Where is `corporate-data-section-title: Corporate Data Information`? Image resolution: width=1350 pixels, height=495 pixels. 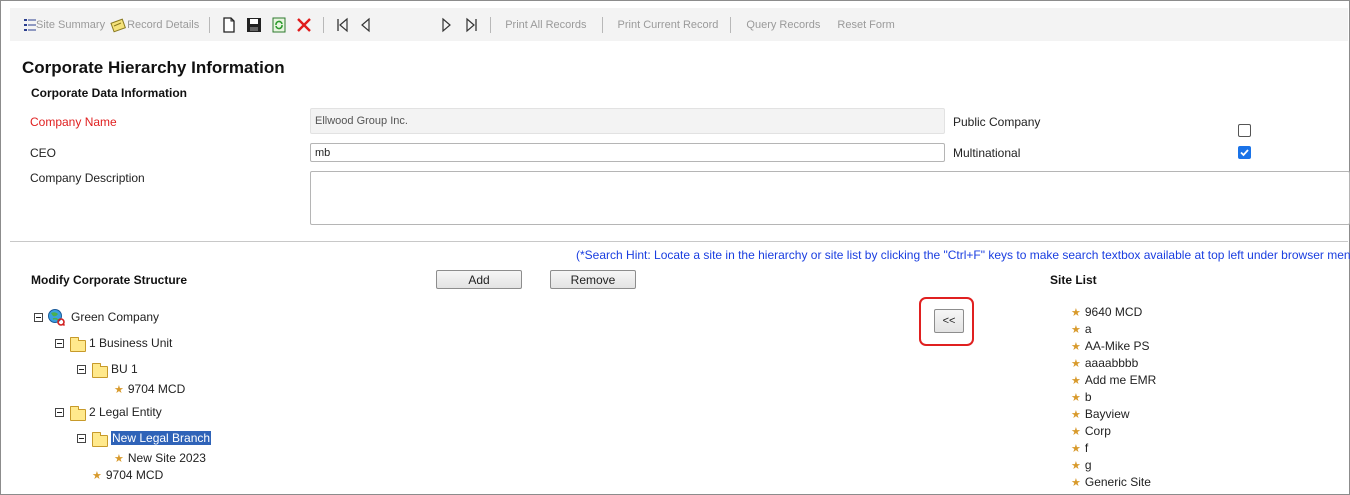
corporate-data-section-title: Corporate Data Information is located at coordinates (109, 93).